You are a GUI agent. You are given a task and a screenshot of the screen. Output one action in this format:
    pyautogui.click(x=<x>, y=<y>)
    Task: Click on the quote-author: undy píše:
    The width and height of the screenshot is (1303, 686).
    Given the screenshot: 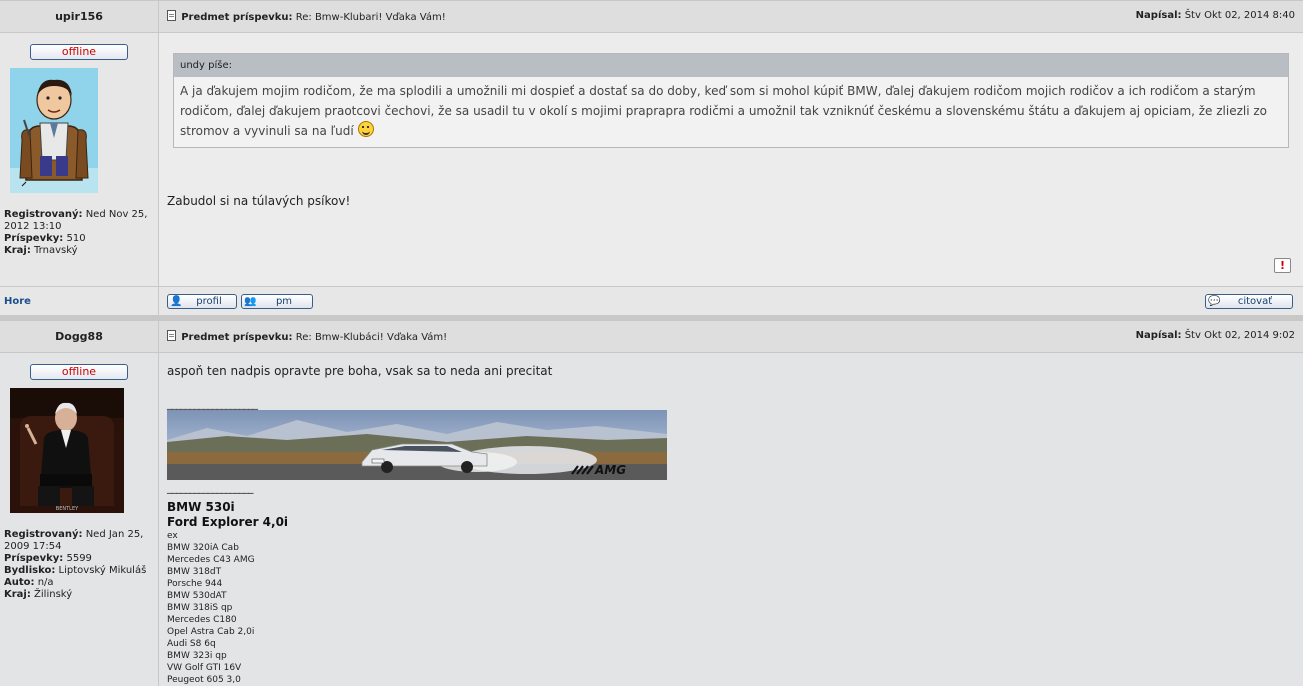 What is the action you would take?
    pyautogui.click(x=731, y=65)
    